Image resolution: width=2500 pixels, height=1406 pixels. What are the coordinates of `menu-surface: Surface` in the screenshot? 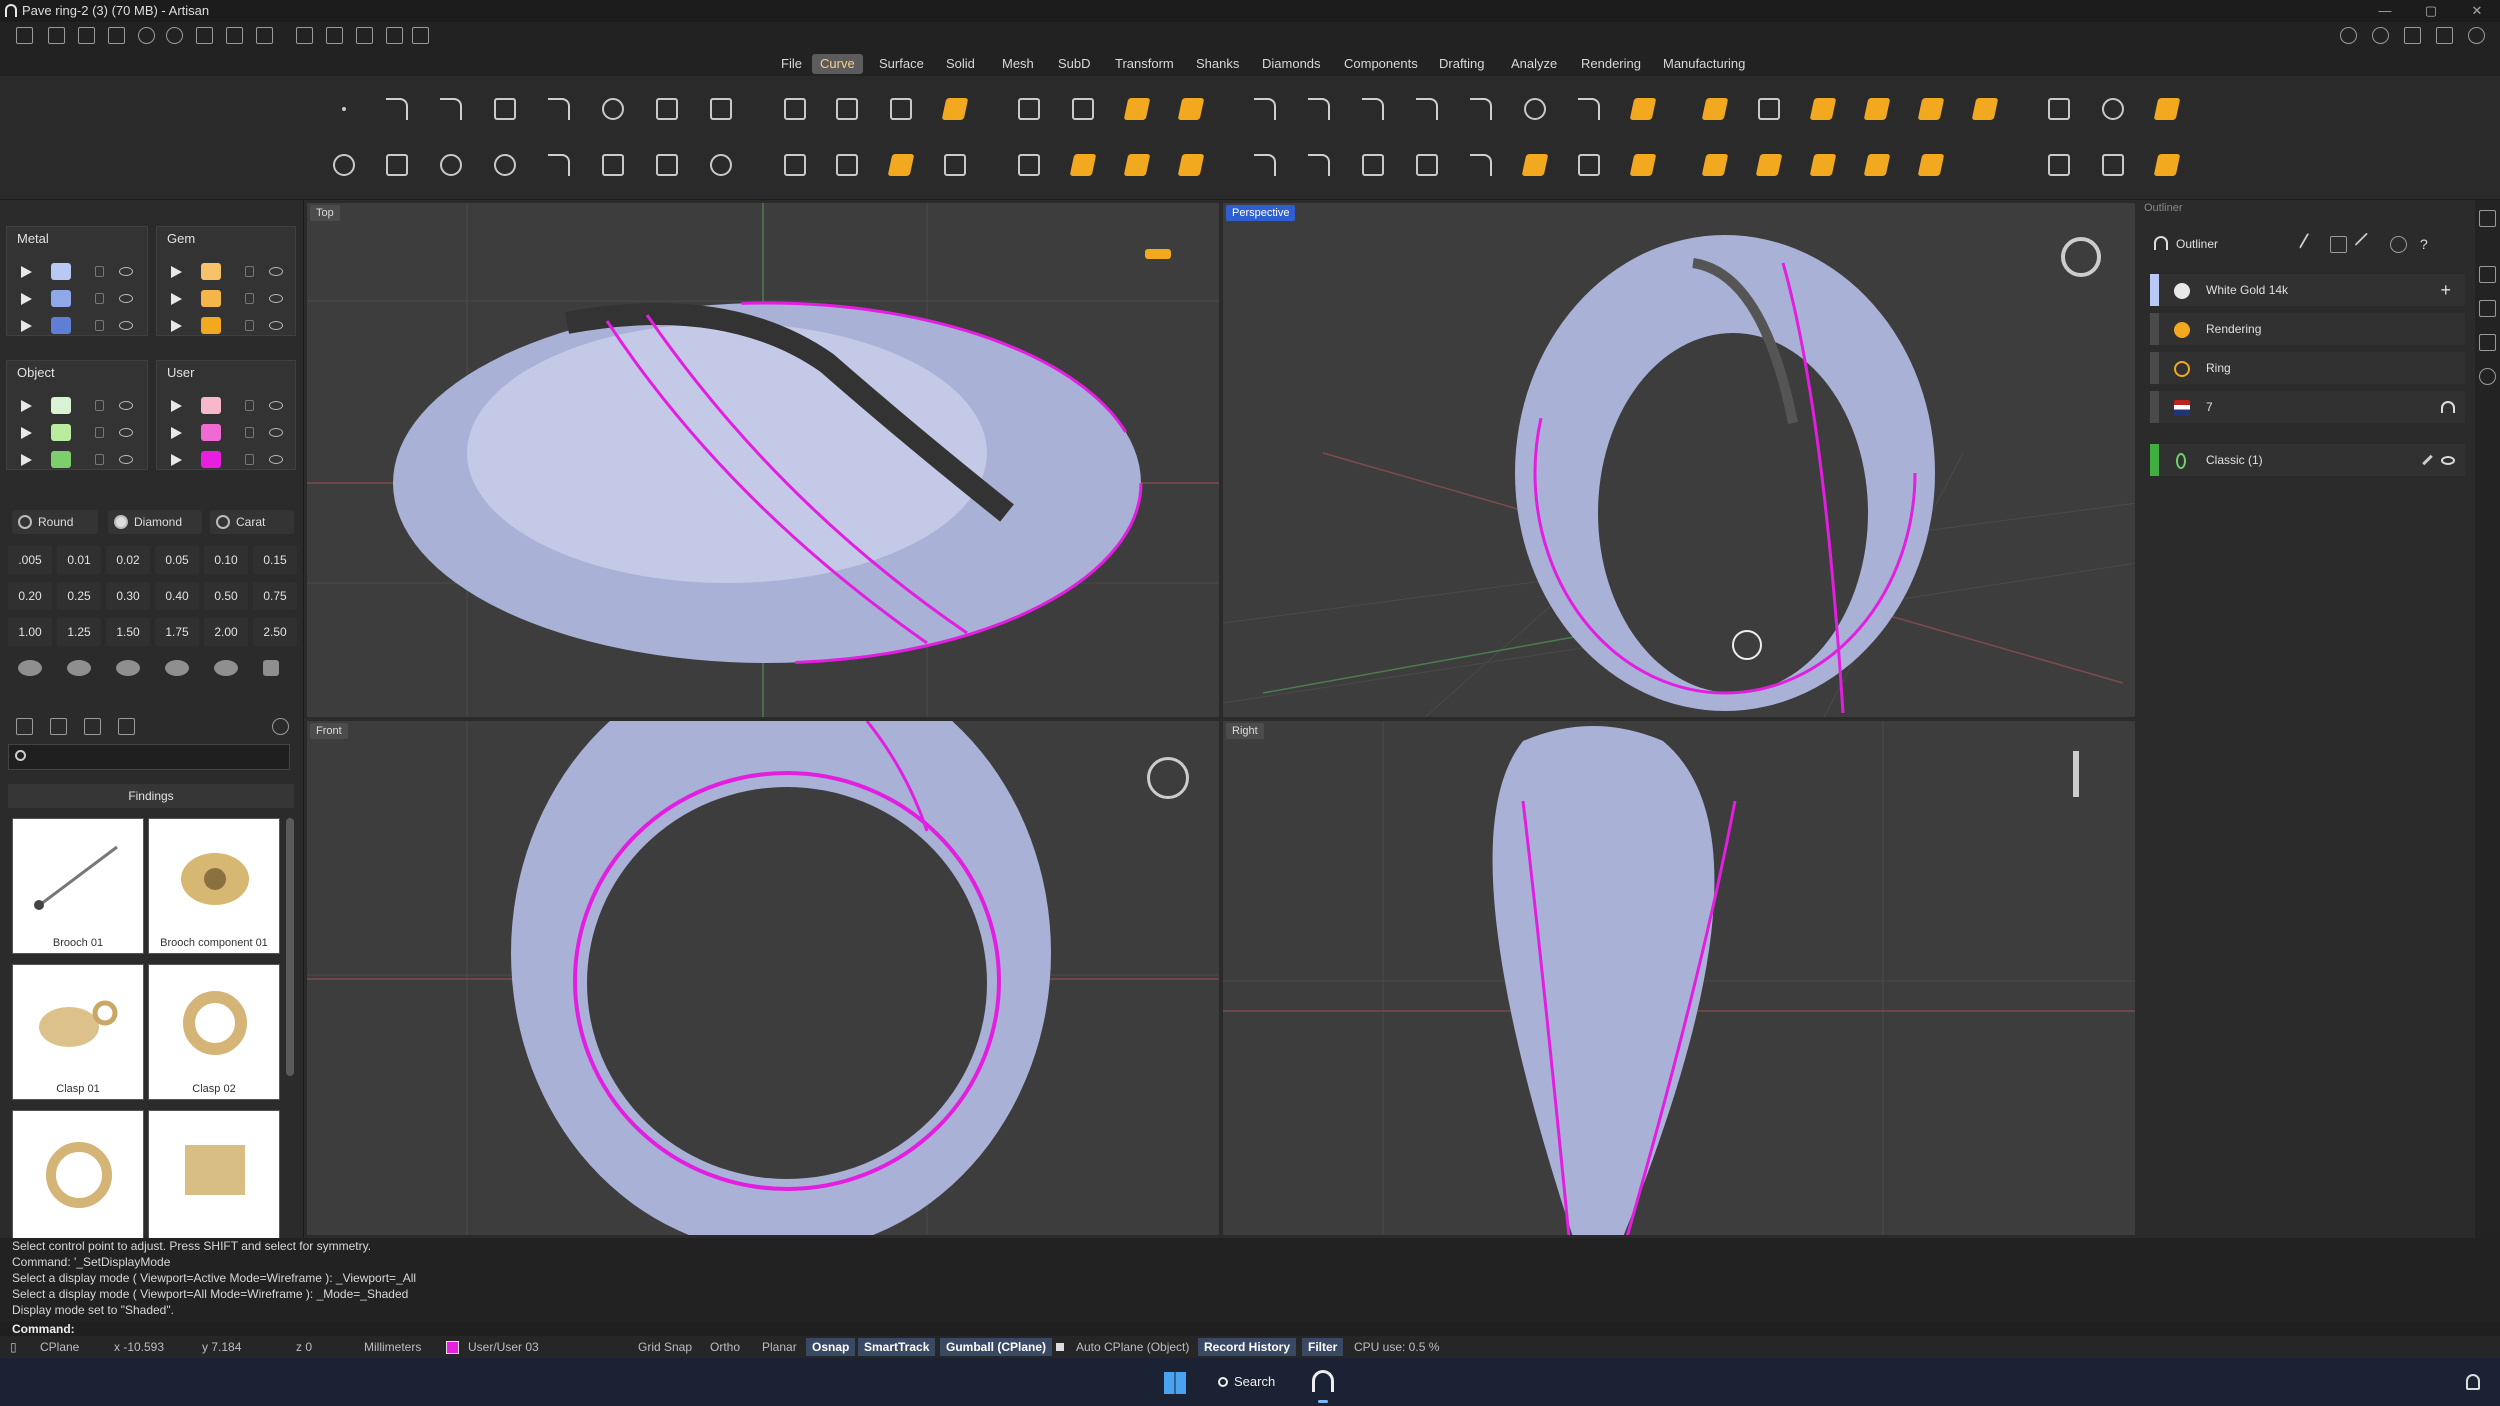 It's located at (901, 64).